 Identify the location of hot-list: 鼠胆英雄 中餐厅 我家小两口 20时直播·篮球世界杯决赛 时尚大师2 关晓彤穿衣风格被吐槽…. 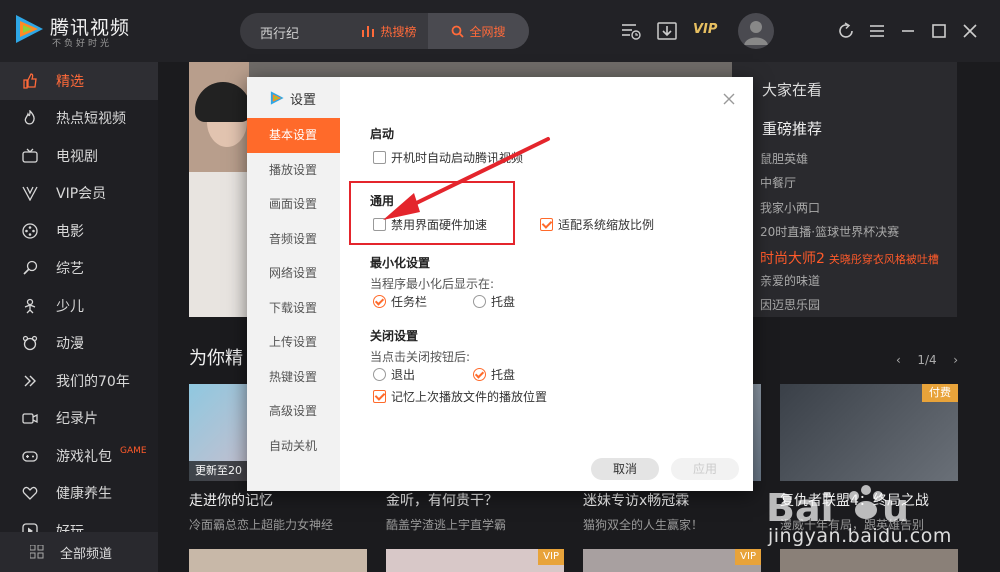
(849, 235).